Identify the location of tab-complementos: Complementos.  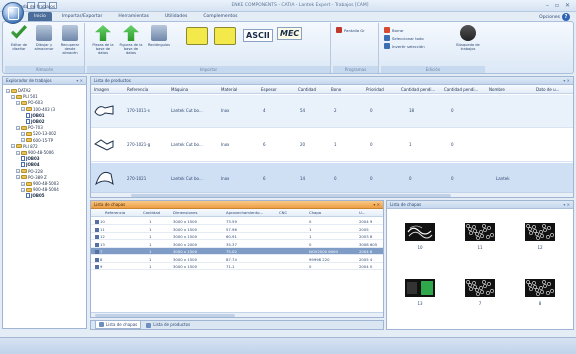
(220, 16).